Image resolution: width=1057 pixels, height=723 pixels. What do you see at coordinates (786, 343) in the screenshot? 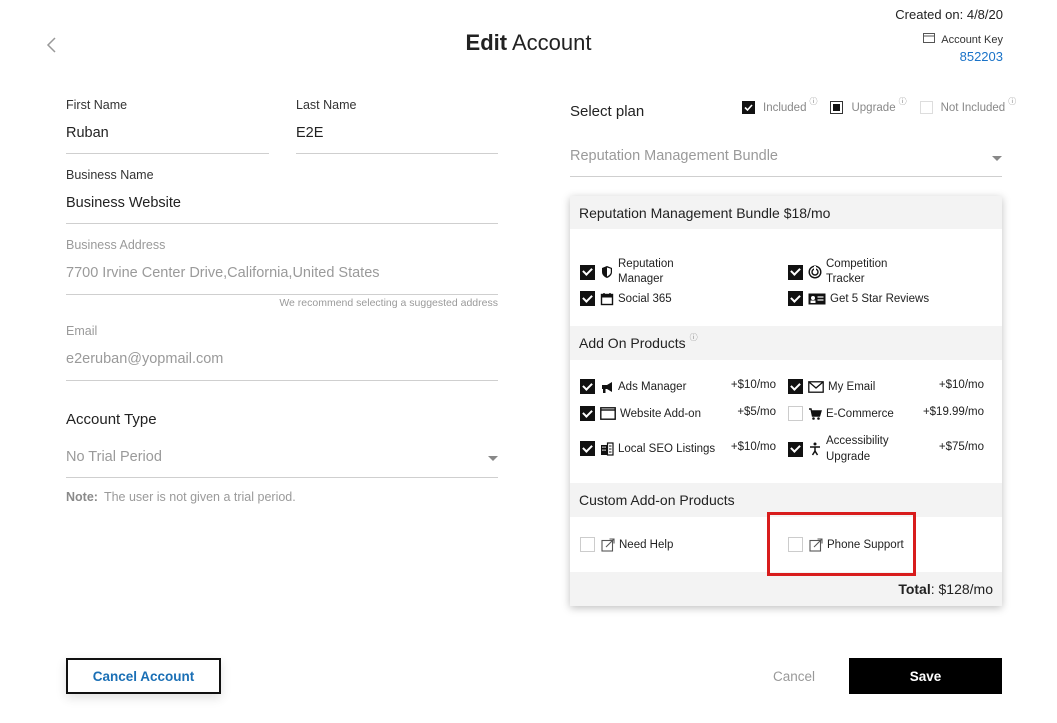
I see `addons-heading: Add On Products ⓘ` at bounding box center [786, 343].